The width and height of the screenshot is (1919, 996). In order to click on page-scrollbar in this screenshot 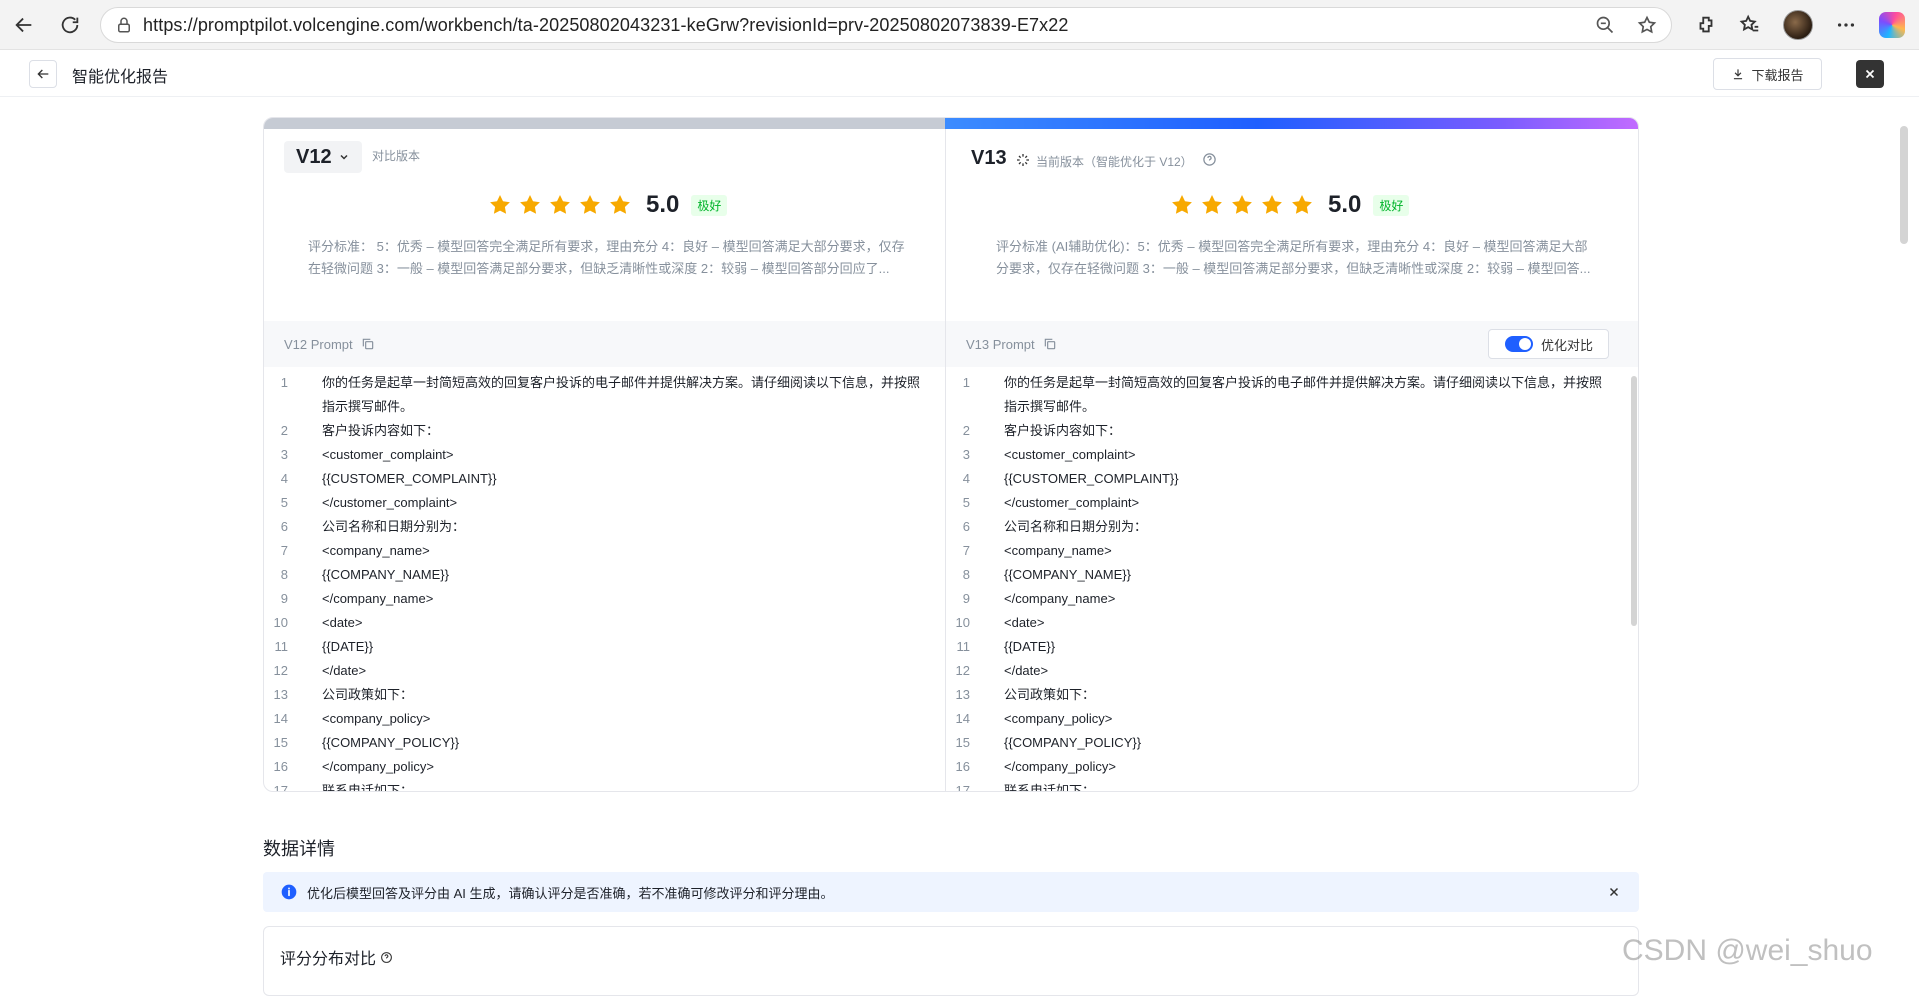, I will do `click(1904, 185)`.